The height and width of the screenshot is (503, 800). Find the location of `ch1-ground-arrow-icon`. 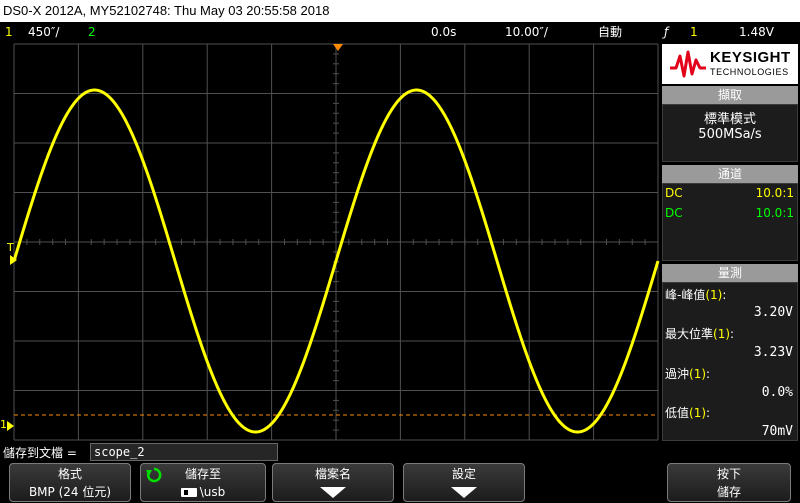

ch1-ground-arrow-icon is located at coordinates (10, 426).